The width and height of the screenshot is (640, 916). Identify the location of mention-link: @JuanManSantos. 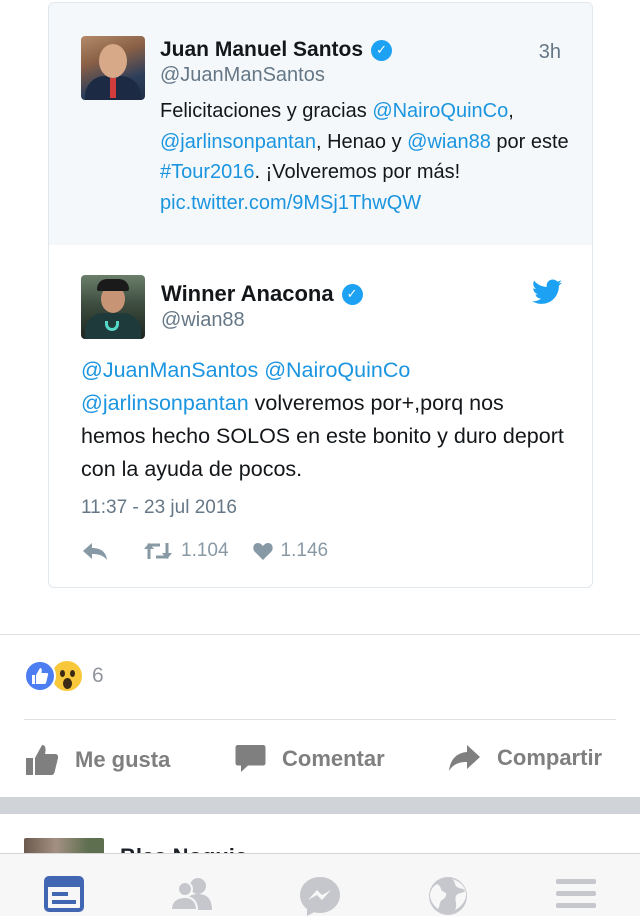
(169, 370).